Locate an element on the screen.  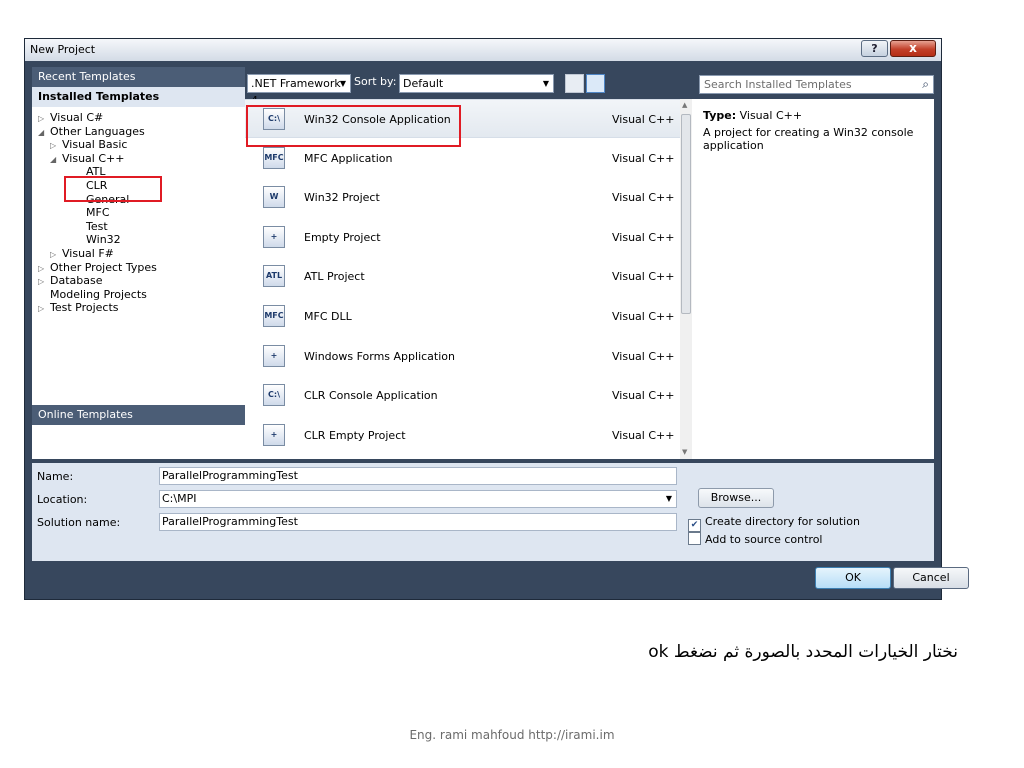
template-row: MFC MFC DLL Visual C++ is located at coordinates (462, 316).